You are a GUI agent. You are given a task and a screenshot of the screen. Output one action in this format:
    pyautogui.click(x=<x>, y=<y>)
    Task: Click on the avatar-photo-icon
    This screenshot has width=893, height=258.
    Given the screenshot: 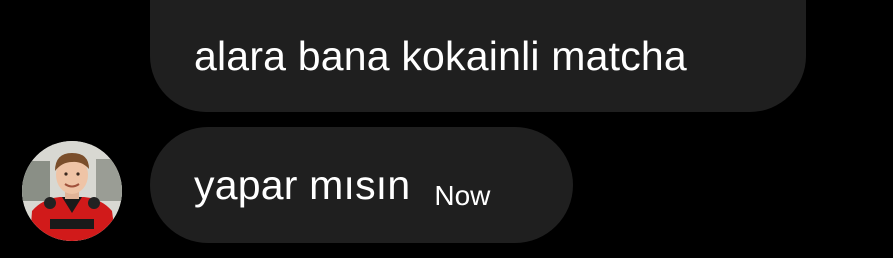 What is the action you would take?
    pyautogui.click(x=72, y=191)
    